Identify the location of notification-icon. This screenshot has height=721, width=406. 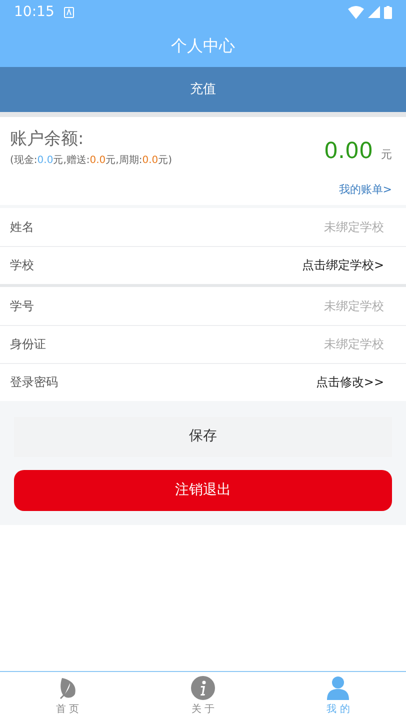
(69, 12).